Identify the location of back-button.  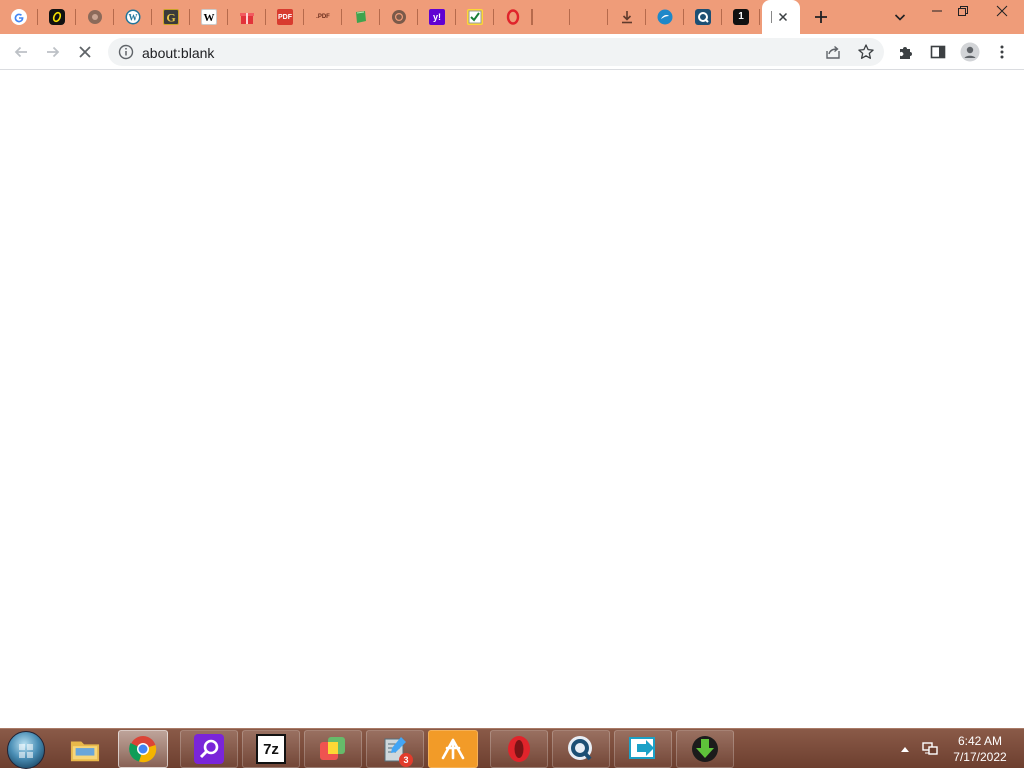
(21, 52).